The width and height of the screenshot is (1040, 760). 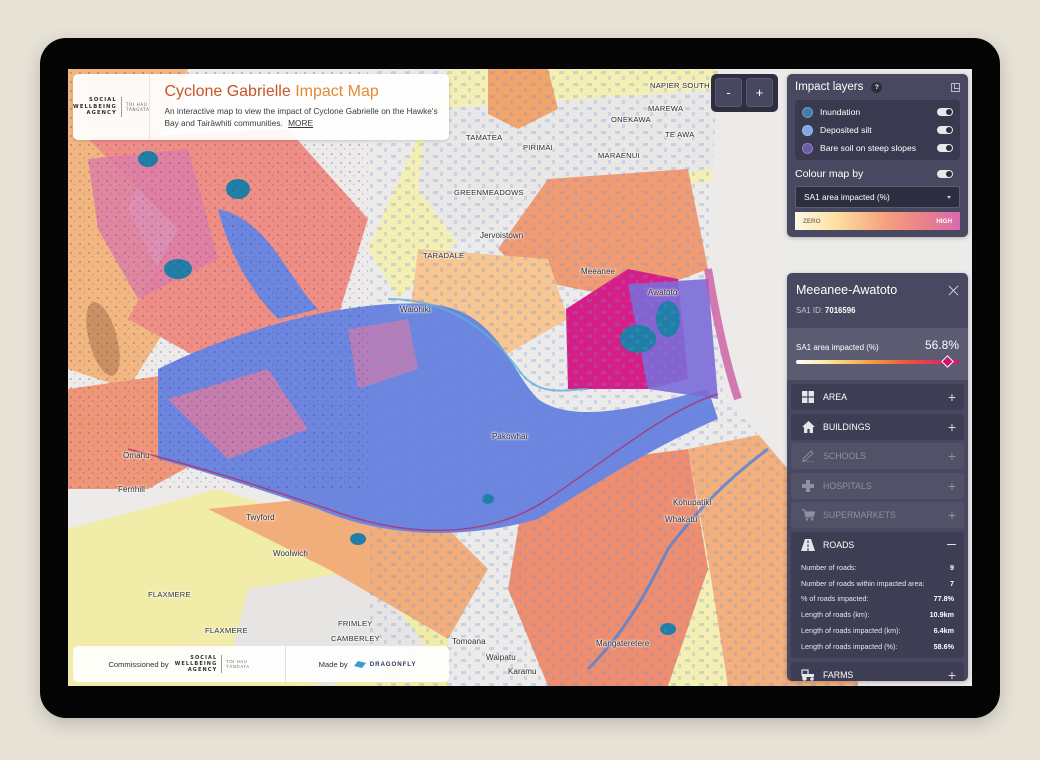 I want to click on colour-map-row: Colour map by, so click(x=877, y=173).